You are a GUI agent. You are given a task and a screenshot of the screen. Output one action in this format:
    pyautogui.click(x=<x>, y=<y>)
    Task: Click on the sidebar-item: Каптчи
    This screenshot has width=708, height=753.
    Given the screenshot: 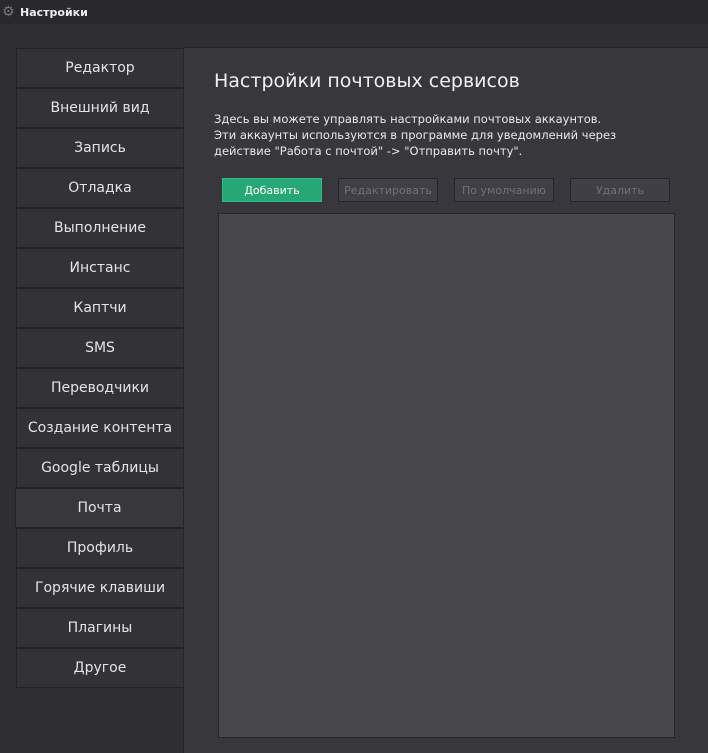 What is the action you would take?
    pyautogui.click(x=100, y=308)
    